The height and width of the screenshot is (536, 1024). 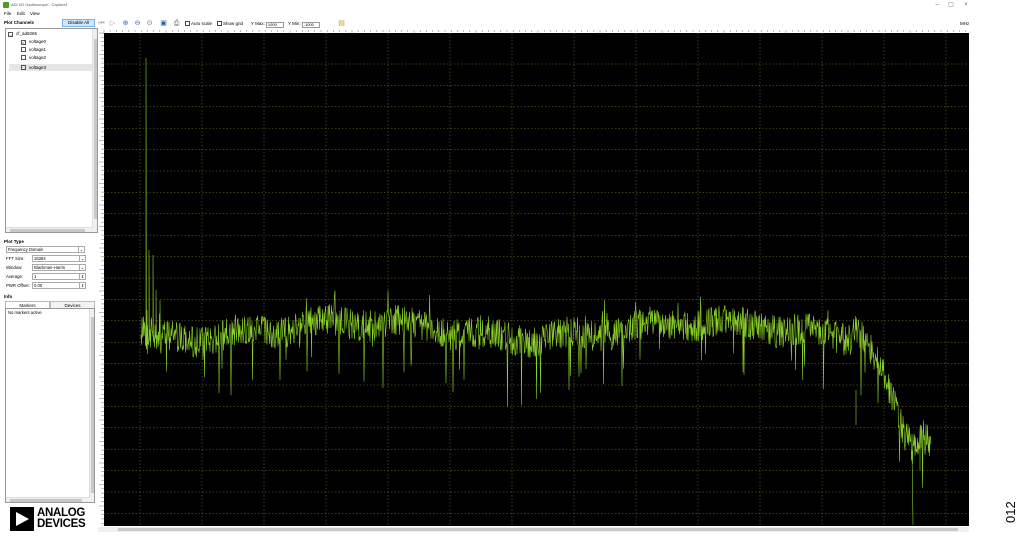 I want to click on tree-channel-voltage1: voltage1, so click(x=33, y=49).